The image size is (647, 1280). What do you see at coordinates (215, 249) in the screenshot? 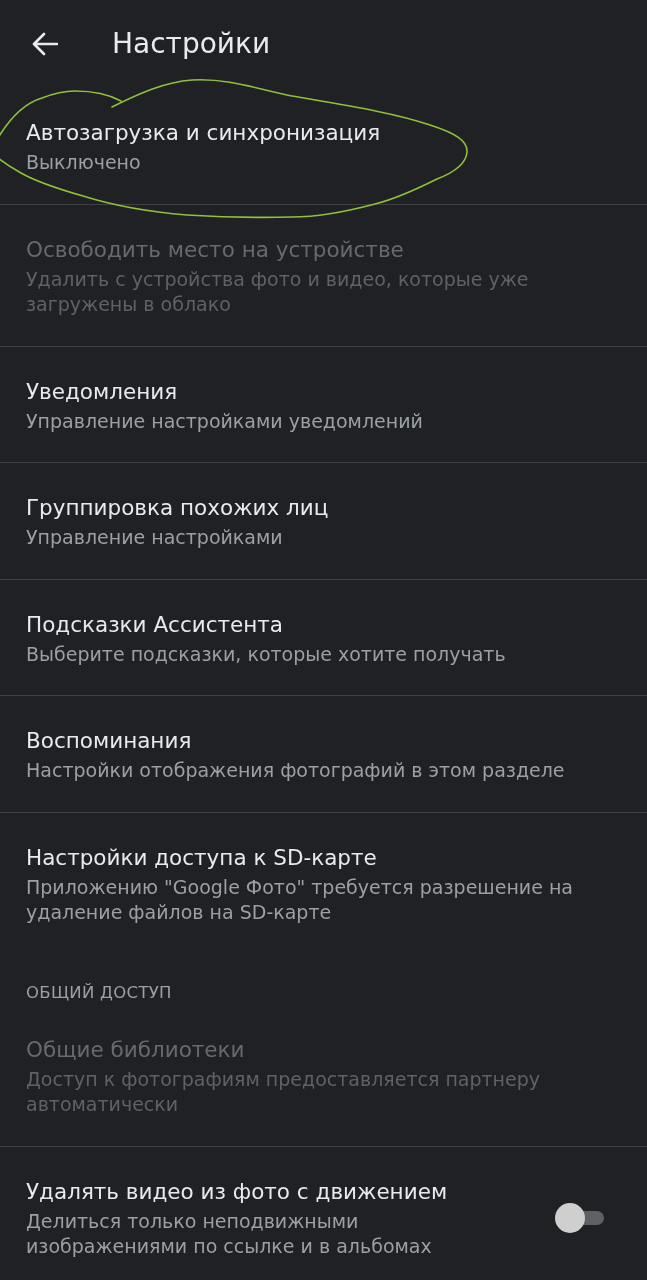
I see `item-title: Освободить место на устройстве` at bounding box center [215, 249].